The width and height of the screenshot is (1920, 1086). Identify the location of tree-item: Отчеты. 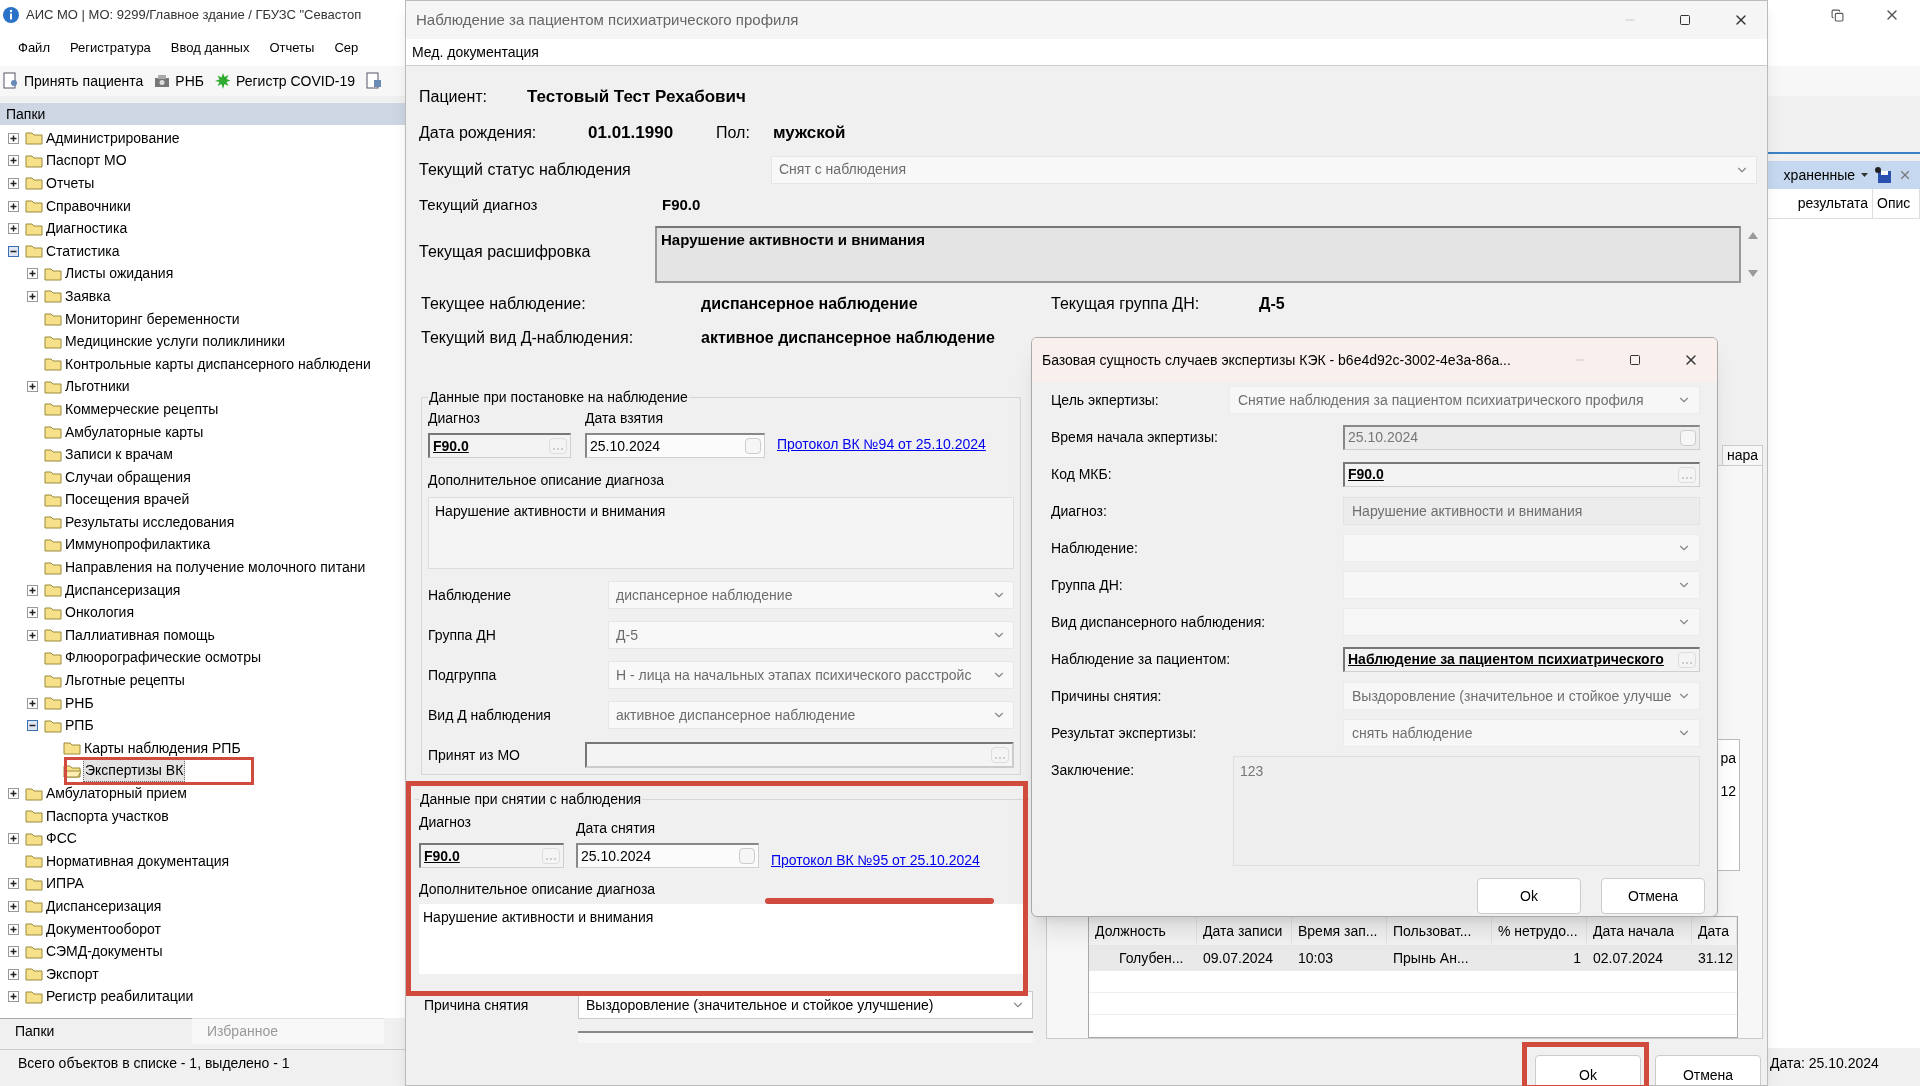
(70, 183).